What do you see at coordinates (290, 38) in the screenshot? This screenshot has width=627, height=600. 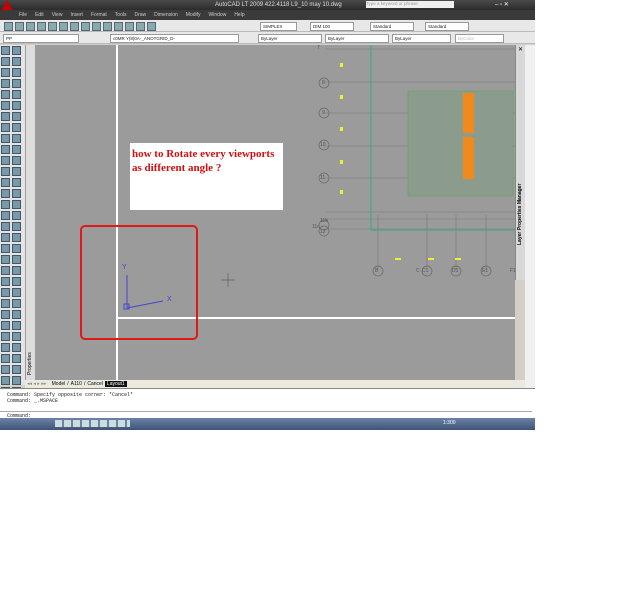 I see `color-select: ByLayer` at bounding box center [290, 38].